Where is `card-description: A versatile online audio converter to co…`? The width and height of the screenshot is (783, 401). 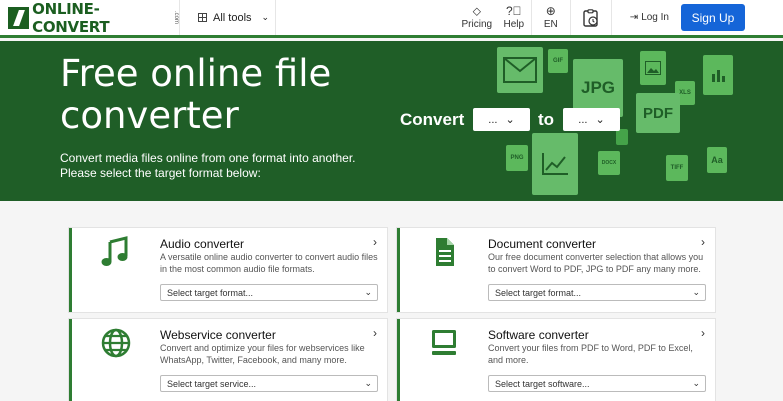 card-description: A versatile online audio converter to co… is located at coordinates (269, 263).